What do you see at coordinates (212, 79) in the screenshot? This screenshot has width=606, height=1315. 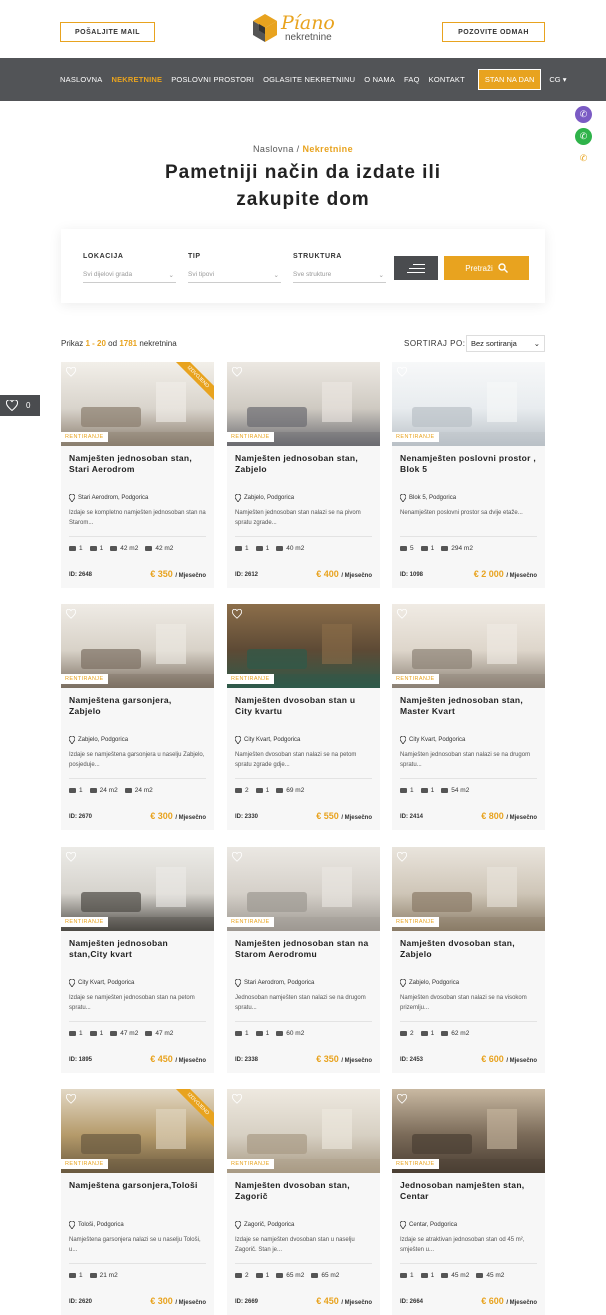 I see `nav-item-business-spaces: POSLOVNI PROSTORI` at bounding box center [212, 79].